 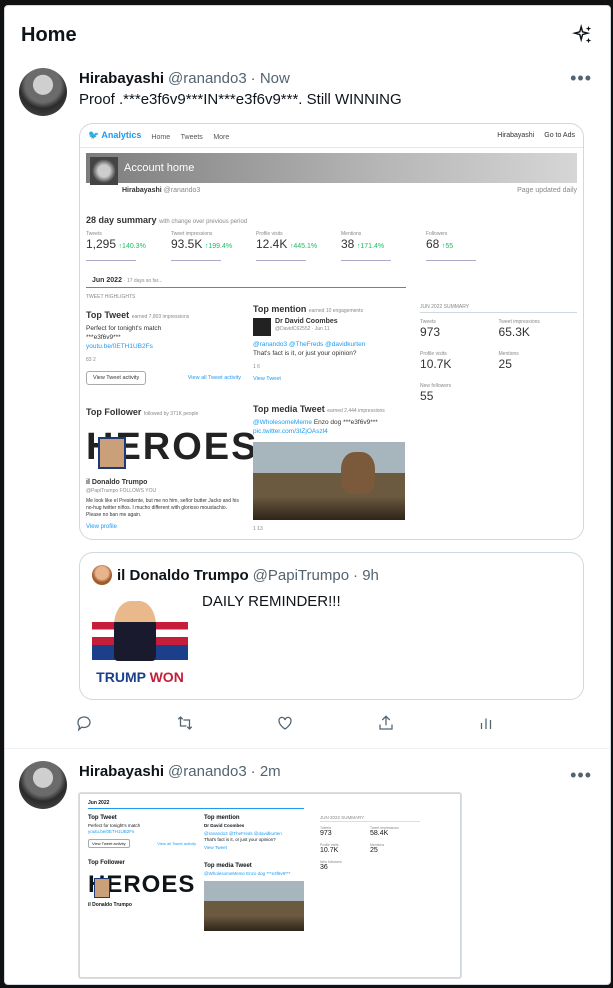 I want to click on share-icon, so click(x=386, y=723).